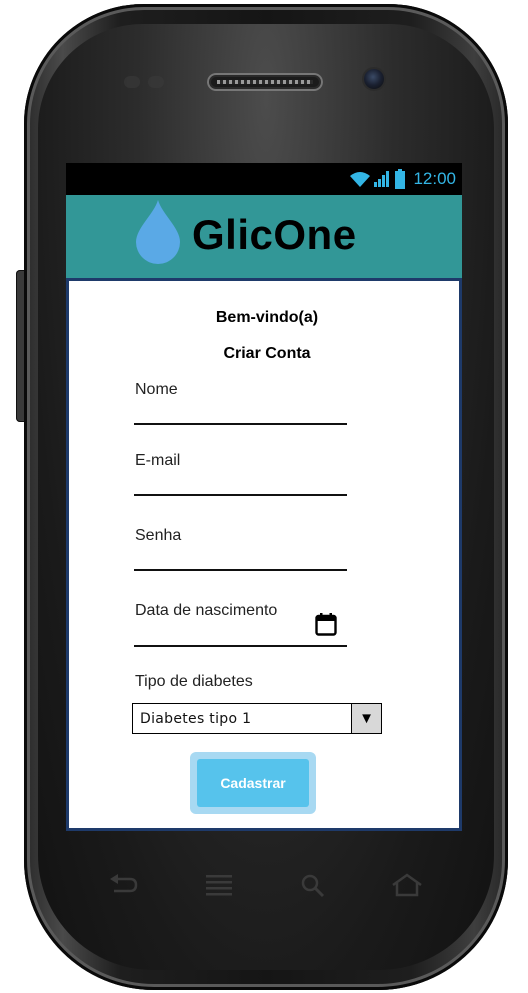  Describe the element at coordinates (240, 424) in the screenshot. I see `name-field` at that location.